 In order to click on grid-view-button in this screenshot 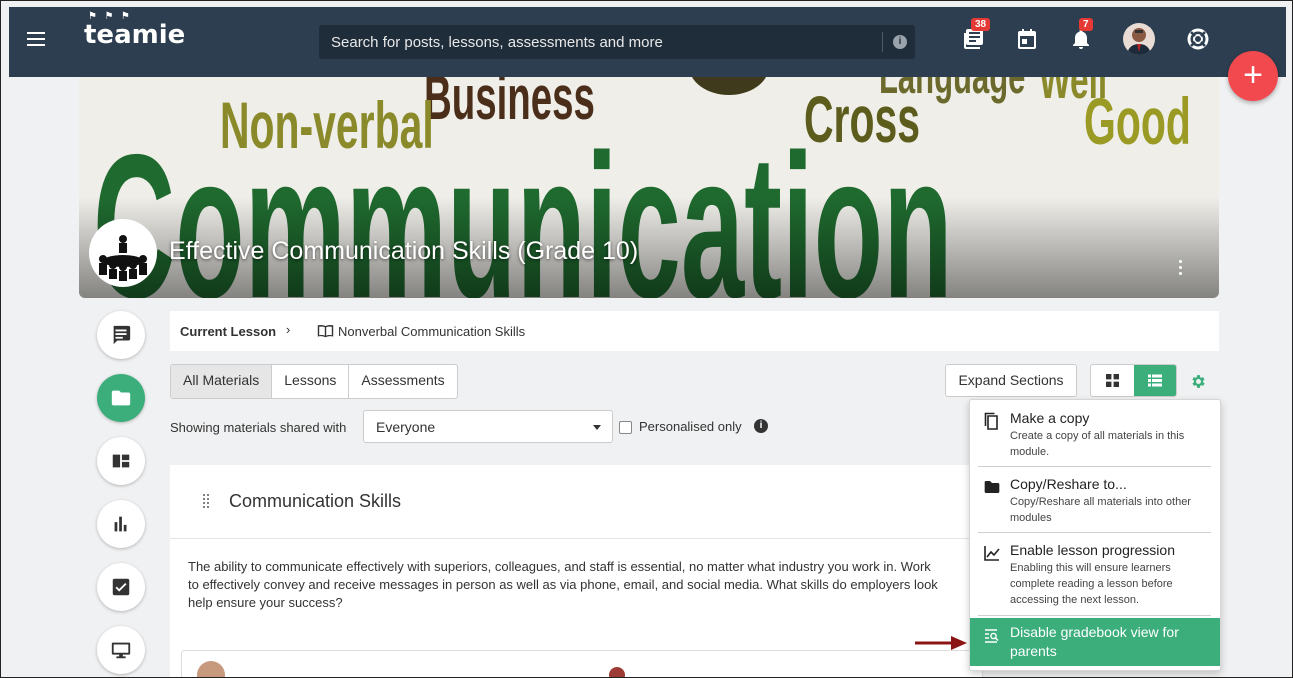, I will do `click(1112, 380)`.